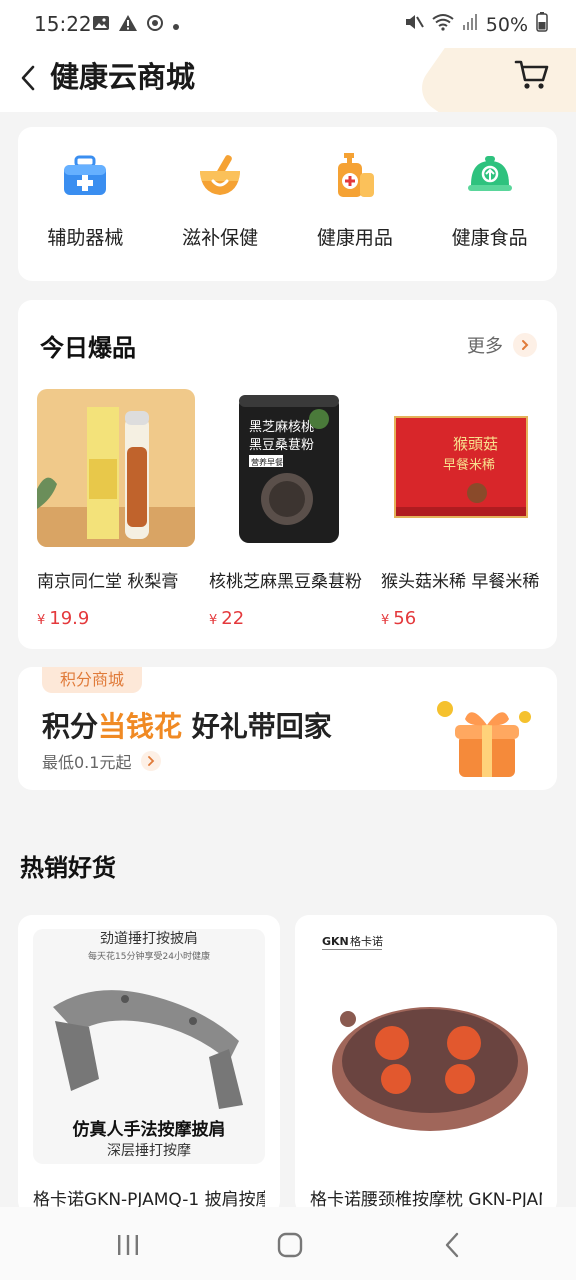  What do you see at coordinates (108, 582) in the screenshot?
I see `product-name: 南京同仁堂 秋梨膏` at bounding box center [108, 582].